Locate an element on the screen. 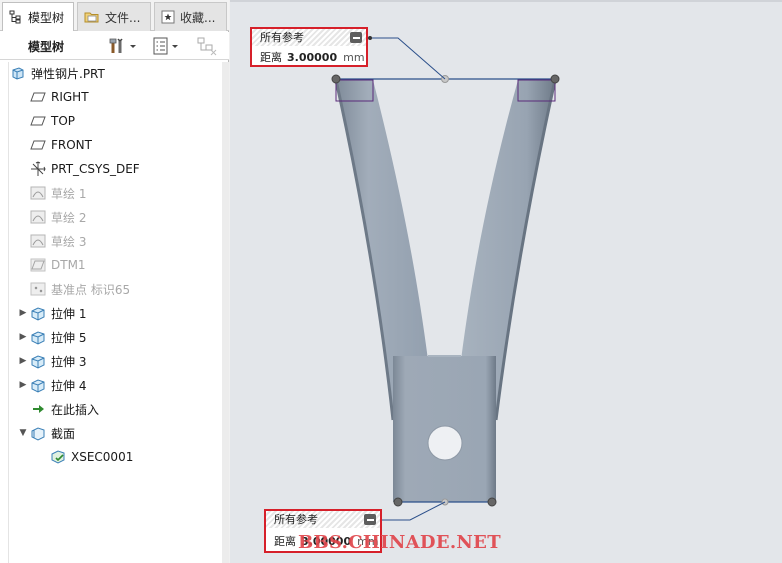 The image size is (782, 563). tree-item-right: RIGHT is located at coordinates (59, 97).